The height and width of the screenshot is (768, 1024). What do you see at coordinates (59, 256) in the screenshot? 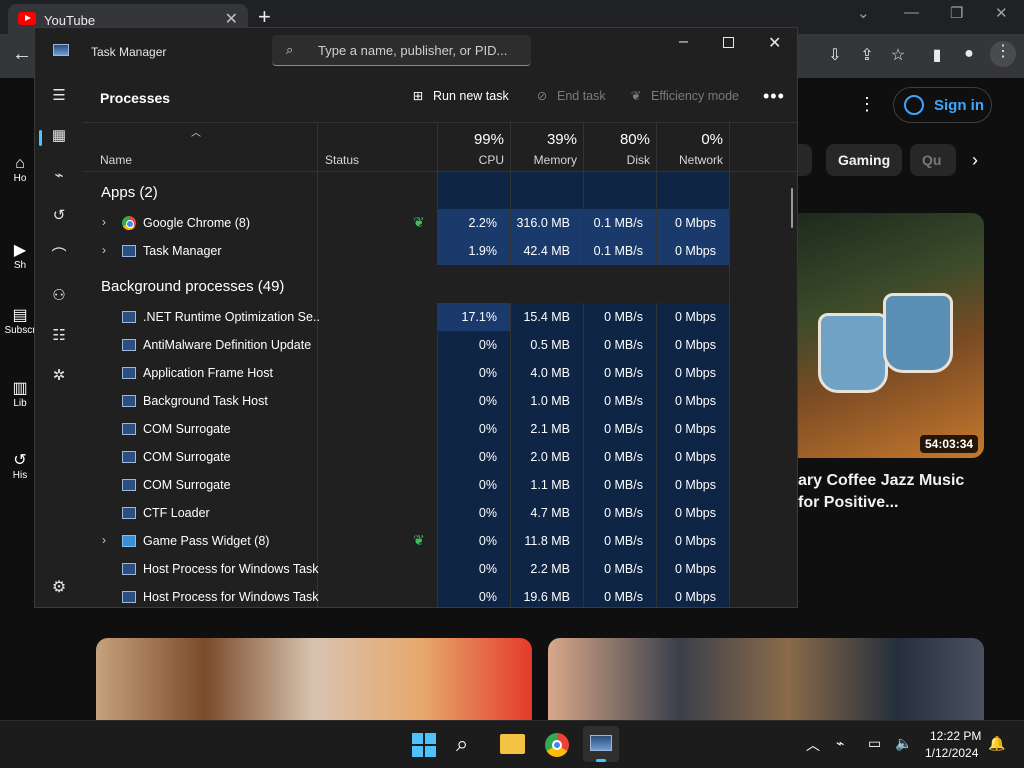
I see `startup-apps-icon: ⌒` at bounding box center [59, 256].